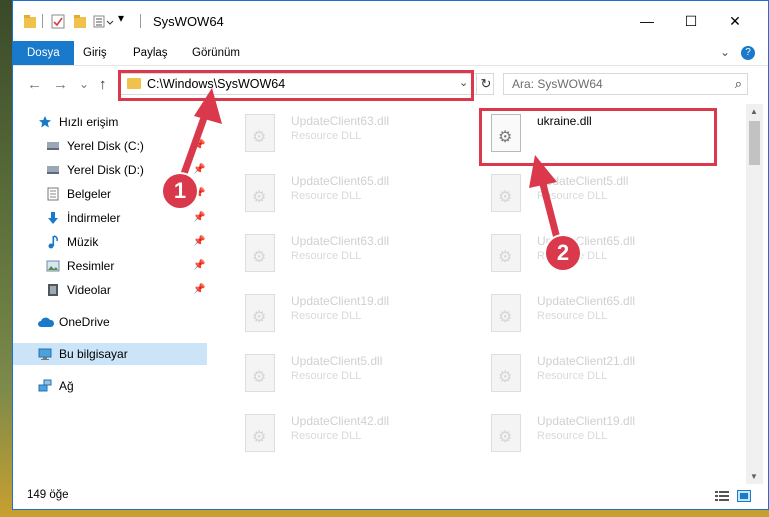  I want to click on step-2-badge: 2, so click(563, 253).